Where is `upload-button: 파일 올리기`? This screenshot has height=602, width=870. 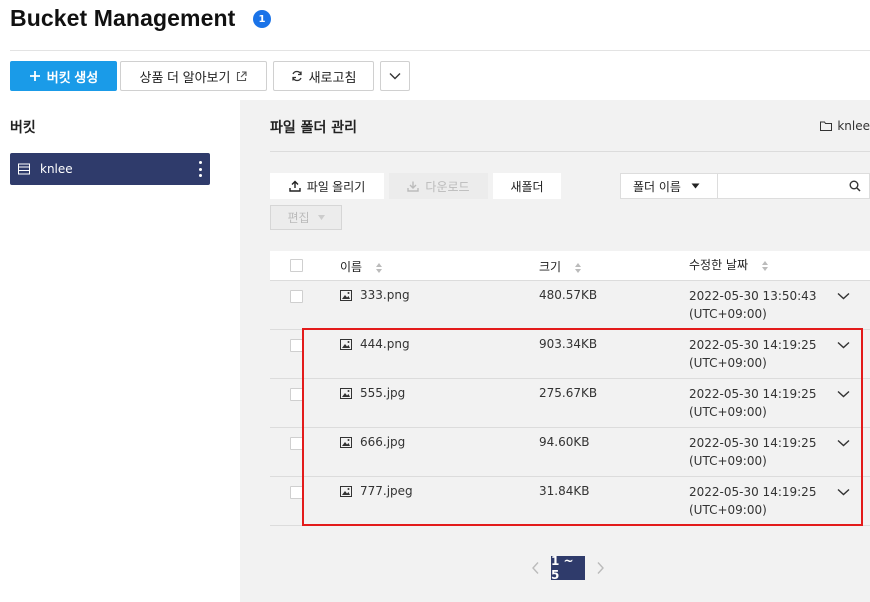
upload-button: 파일 올리기 is located at coordinates (327, 186).